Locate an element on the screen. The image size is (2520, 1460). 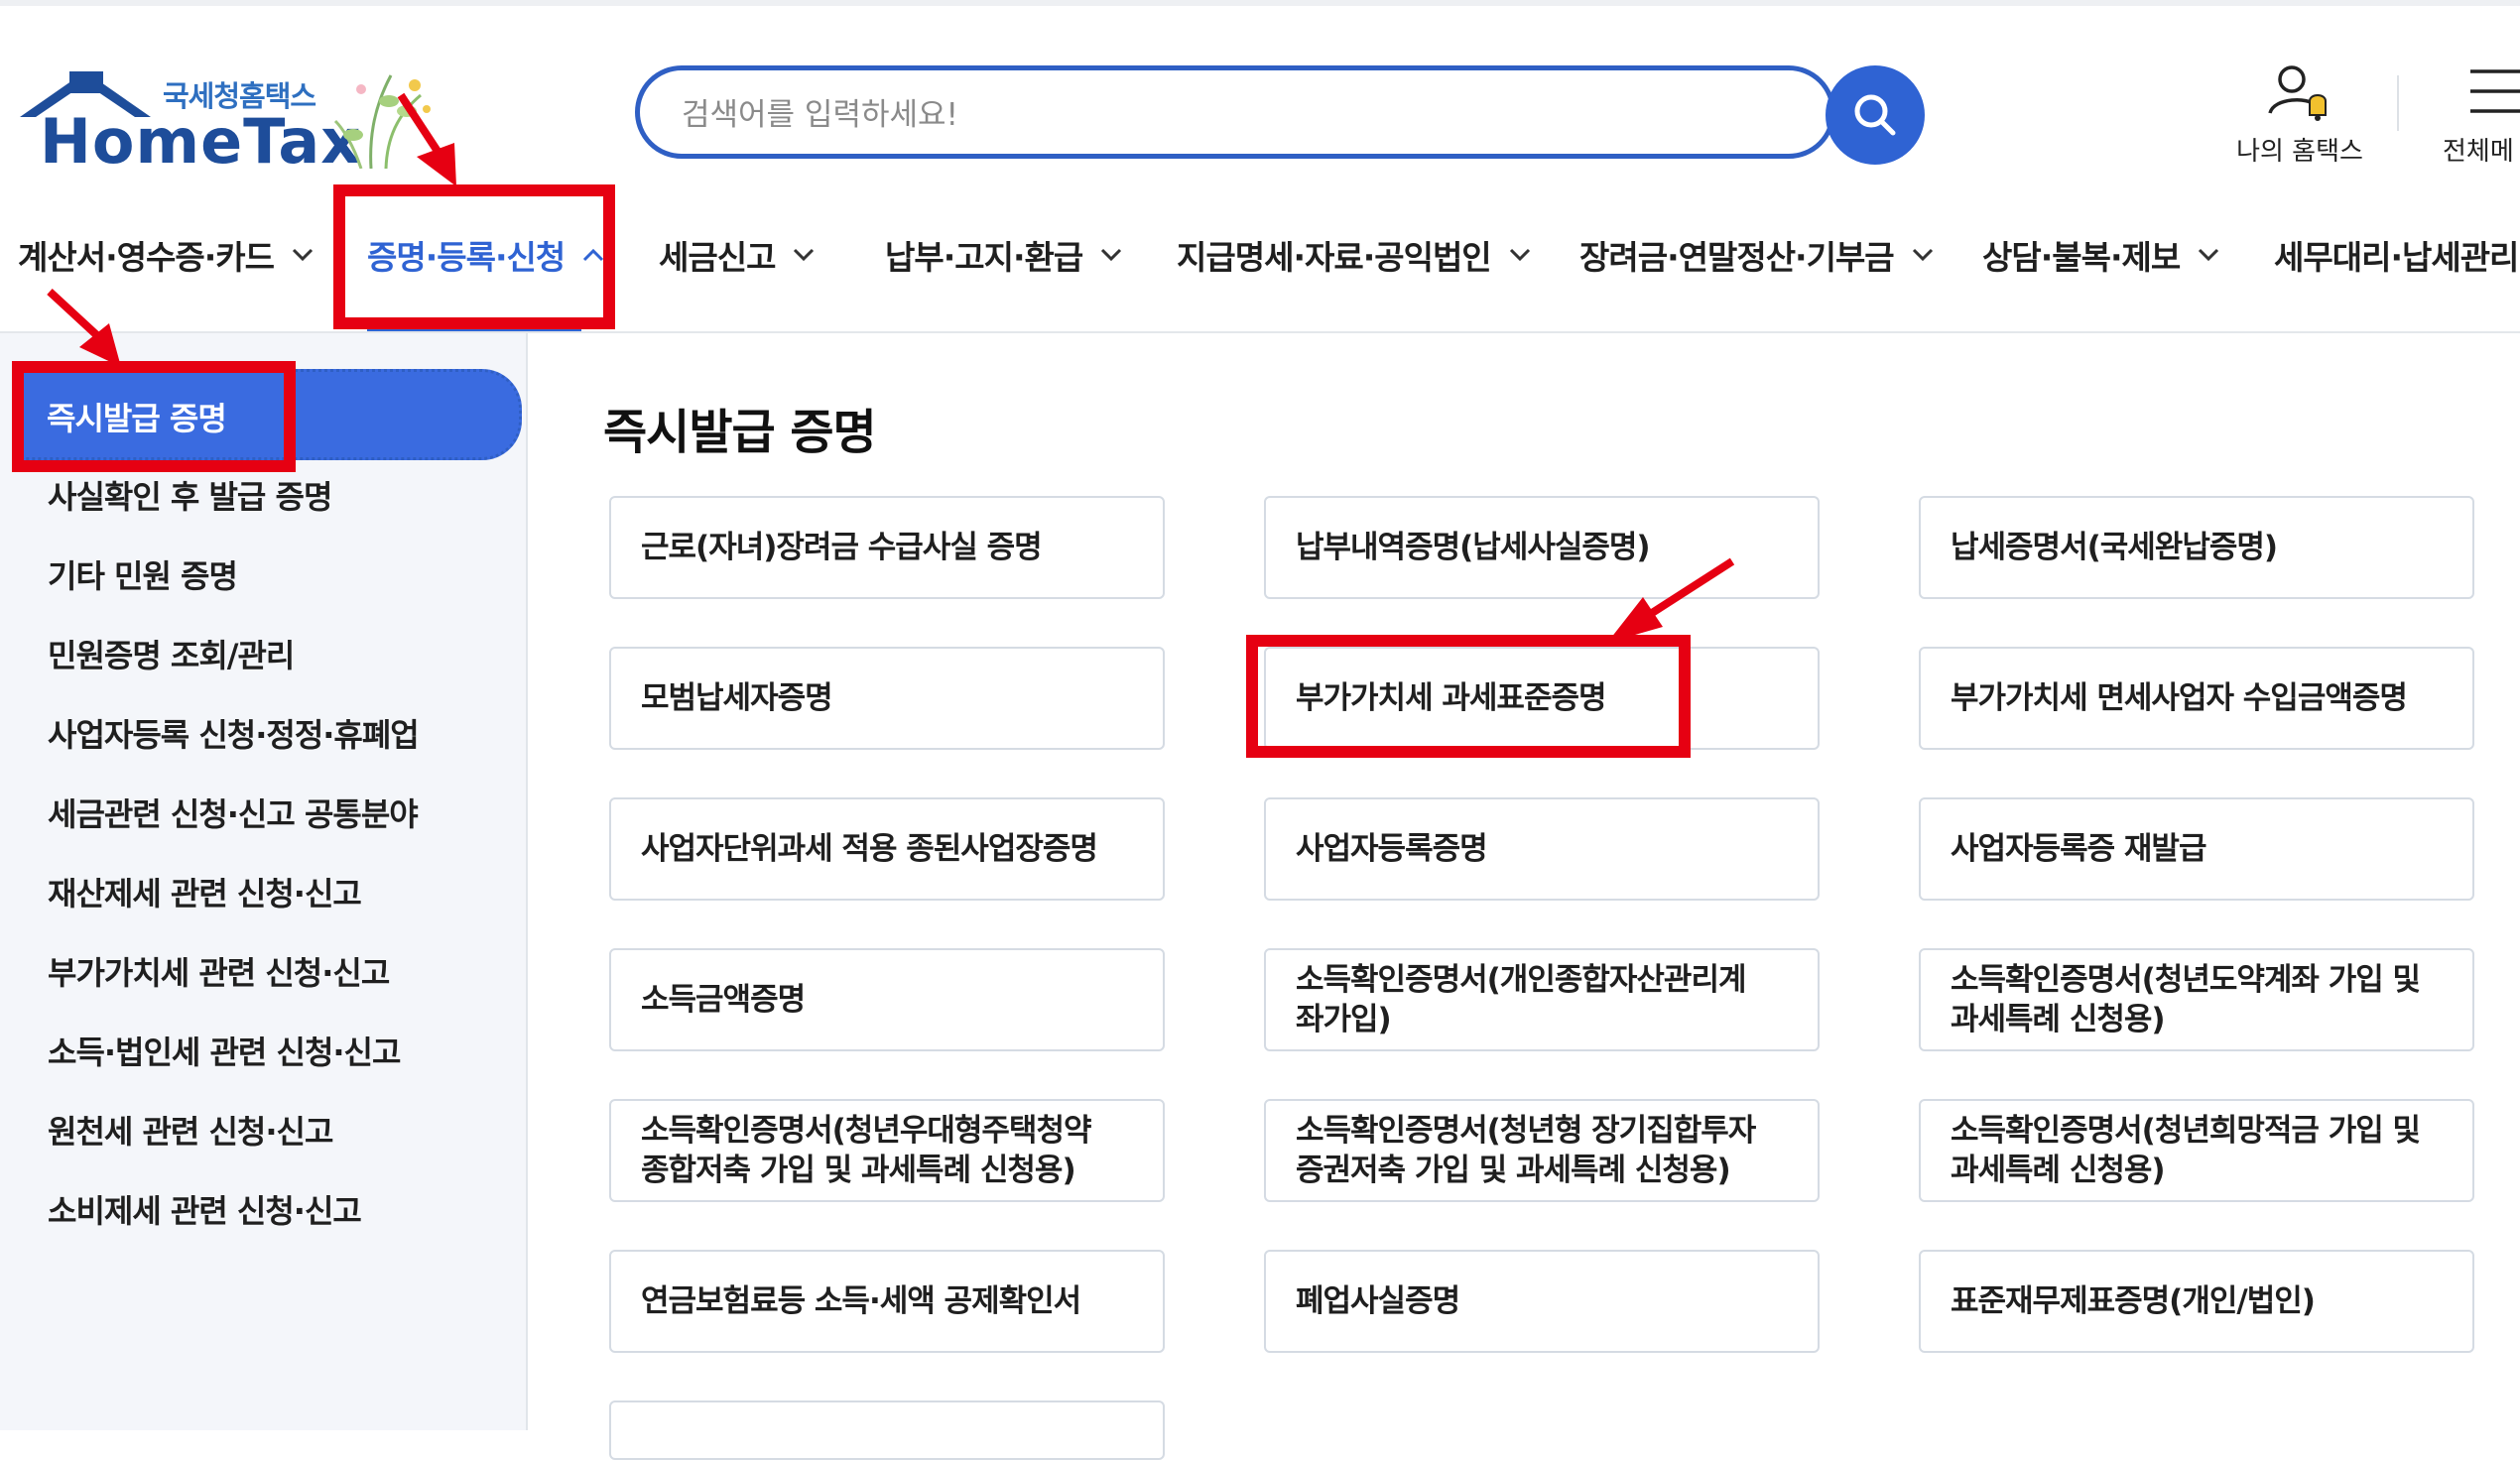
card-label: 연금보험료등 소득·세액 공제확인서 is located at coordinates (861, 1301).